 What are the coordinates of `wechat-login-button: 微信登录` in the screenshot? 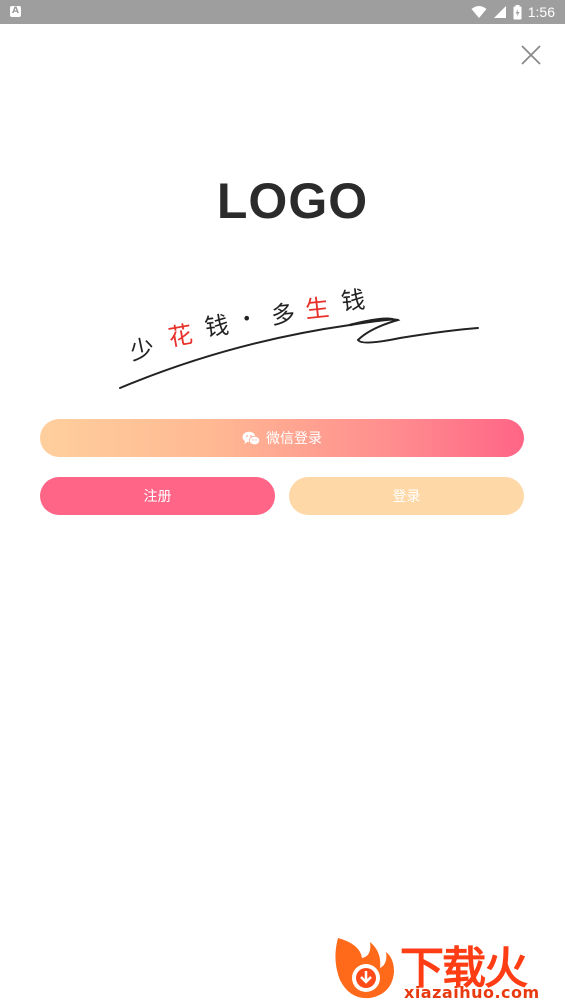 It's located at (282, 438).